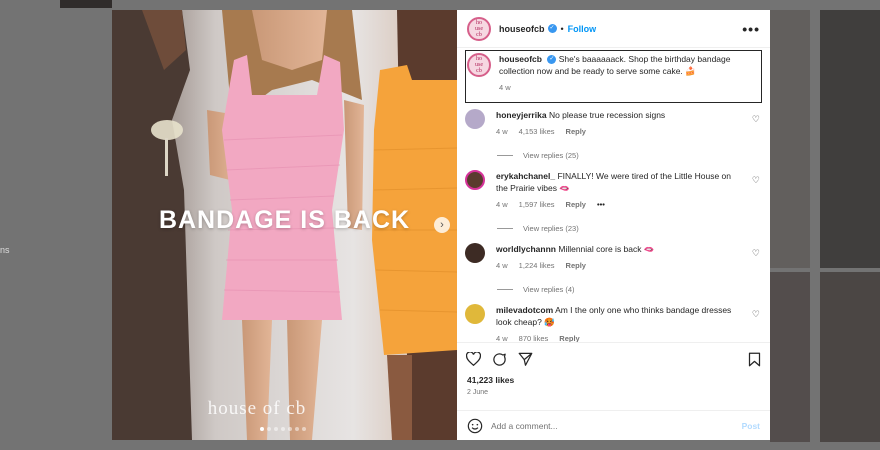 The height and width of the screenshot is (450, 880). Describe the element at coordinates (525, 176) in the screenshot. I see `comment-username: erykahchanel_` at that location.